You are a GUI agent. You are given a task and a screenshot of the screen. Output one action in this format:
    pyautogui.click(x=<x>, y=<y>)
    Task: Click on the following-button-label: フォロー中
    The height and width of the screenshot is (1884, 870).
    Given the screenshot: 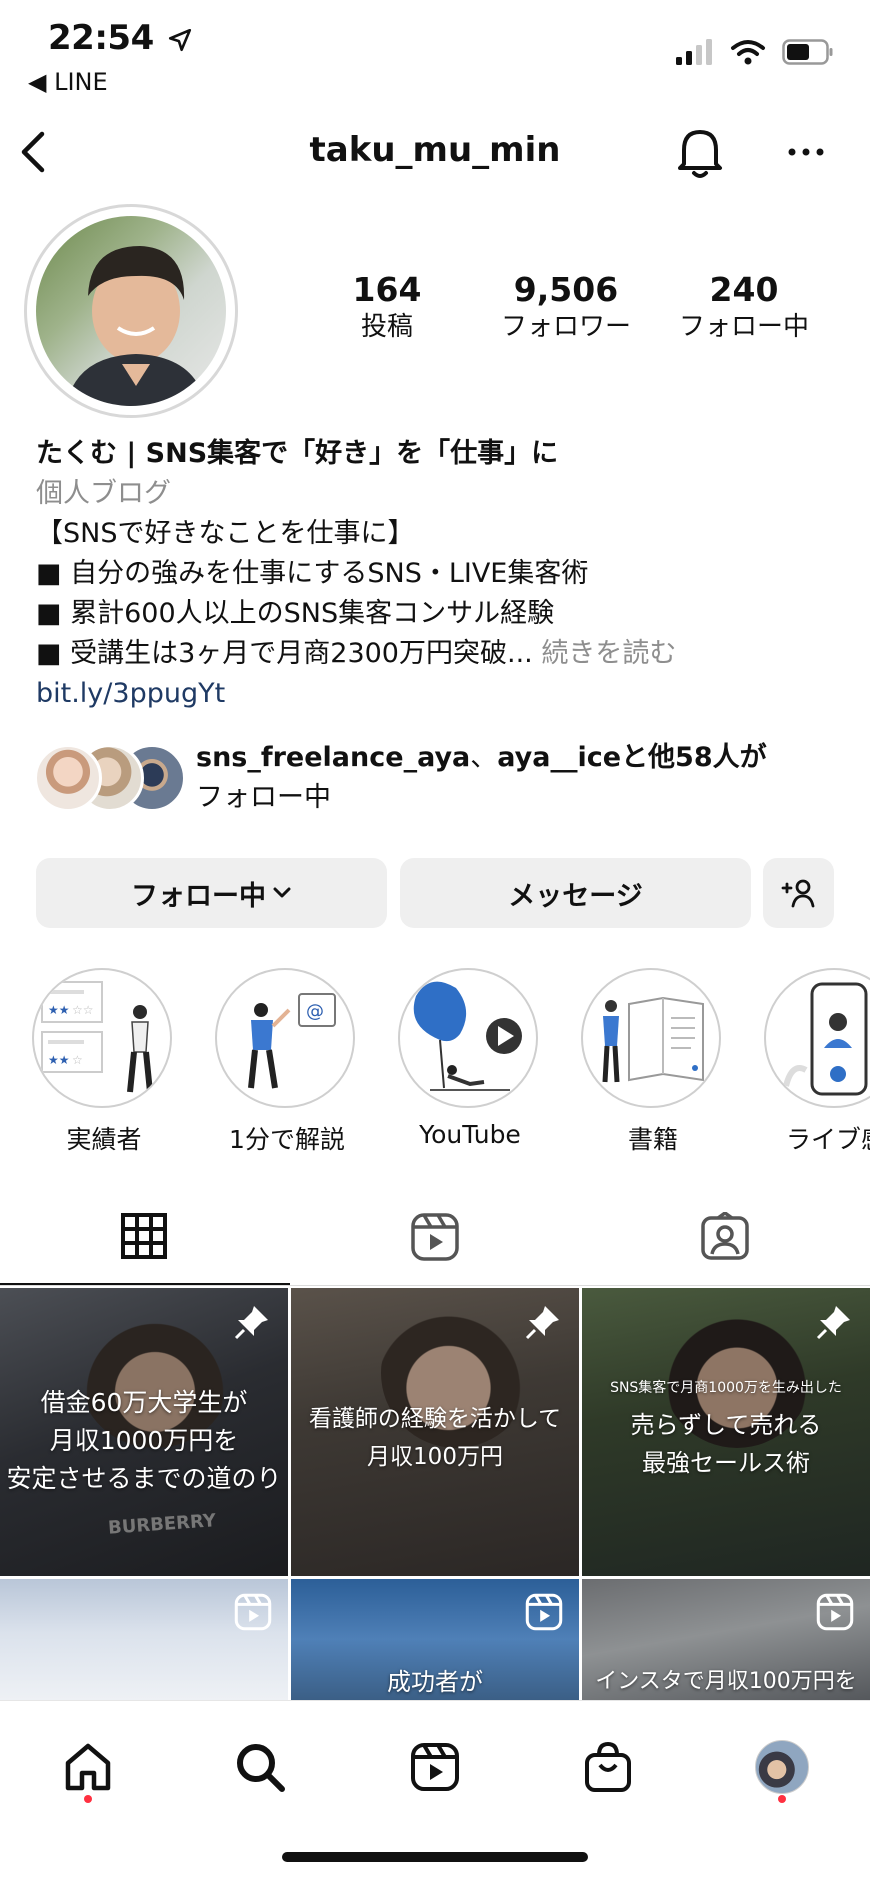 What is the action you would take?
    pyautogui.click(x=198, y=896)
    